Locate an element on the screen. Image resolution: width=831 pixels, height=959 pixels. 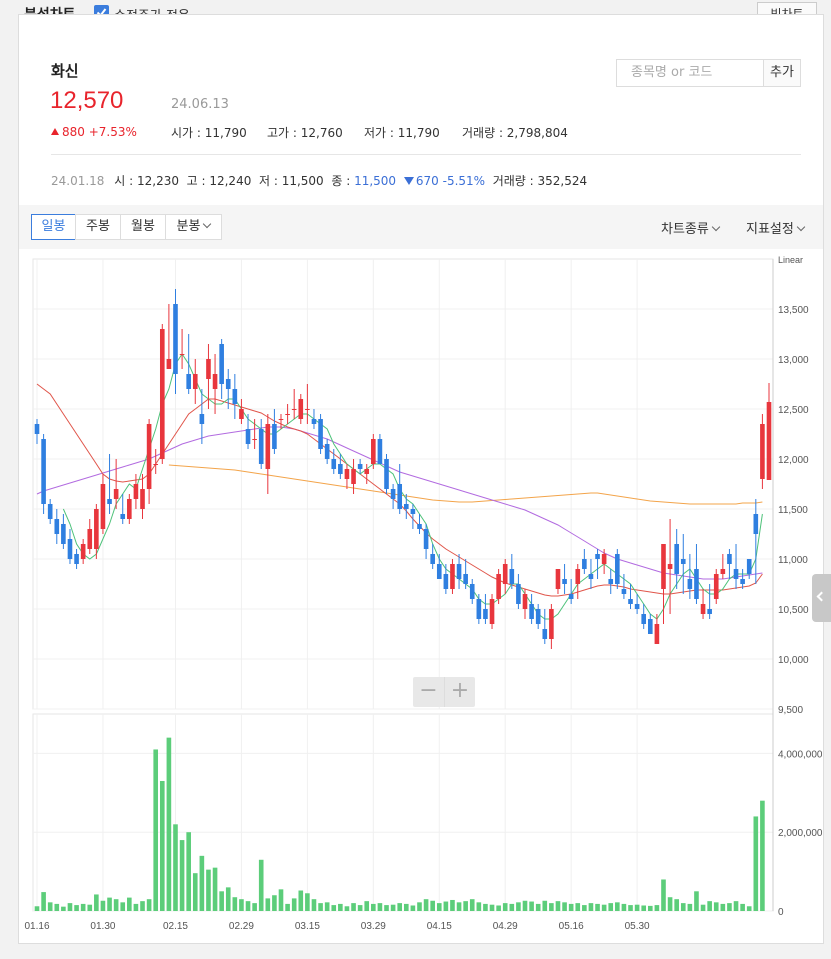
x-tick-label: 03.29 is located at coordinates (373, 926).